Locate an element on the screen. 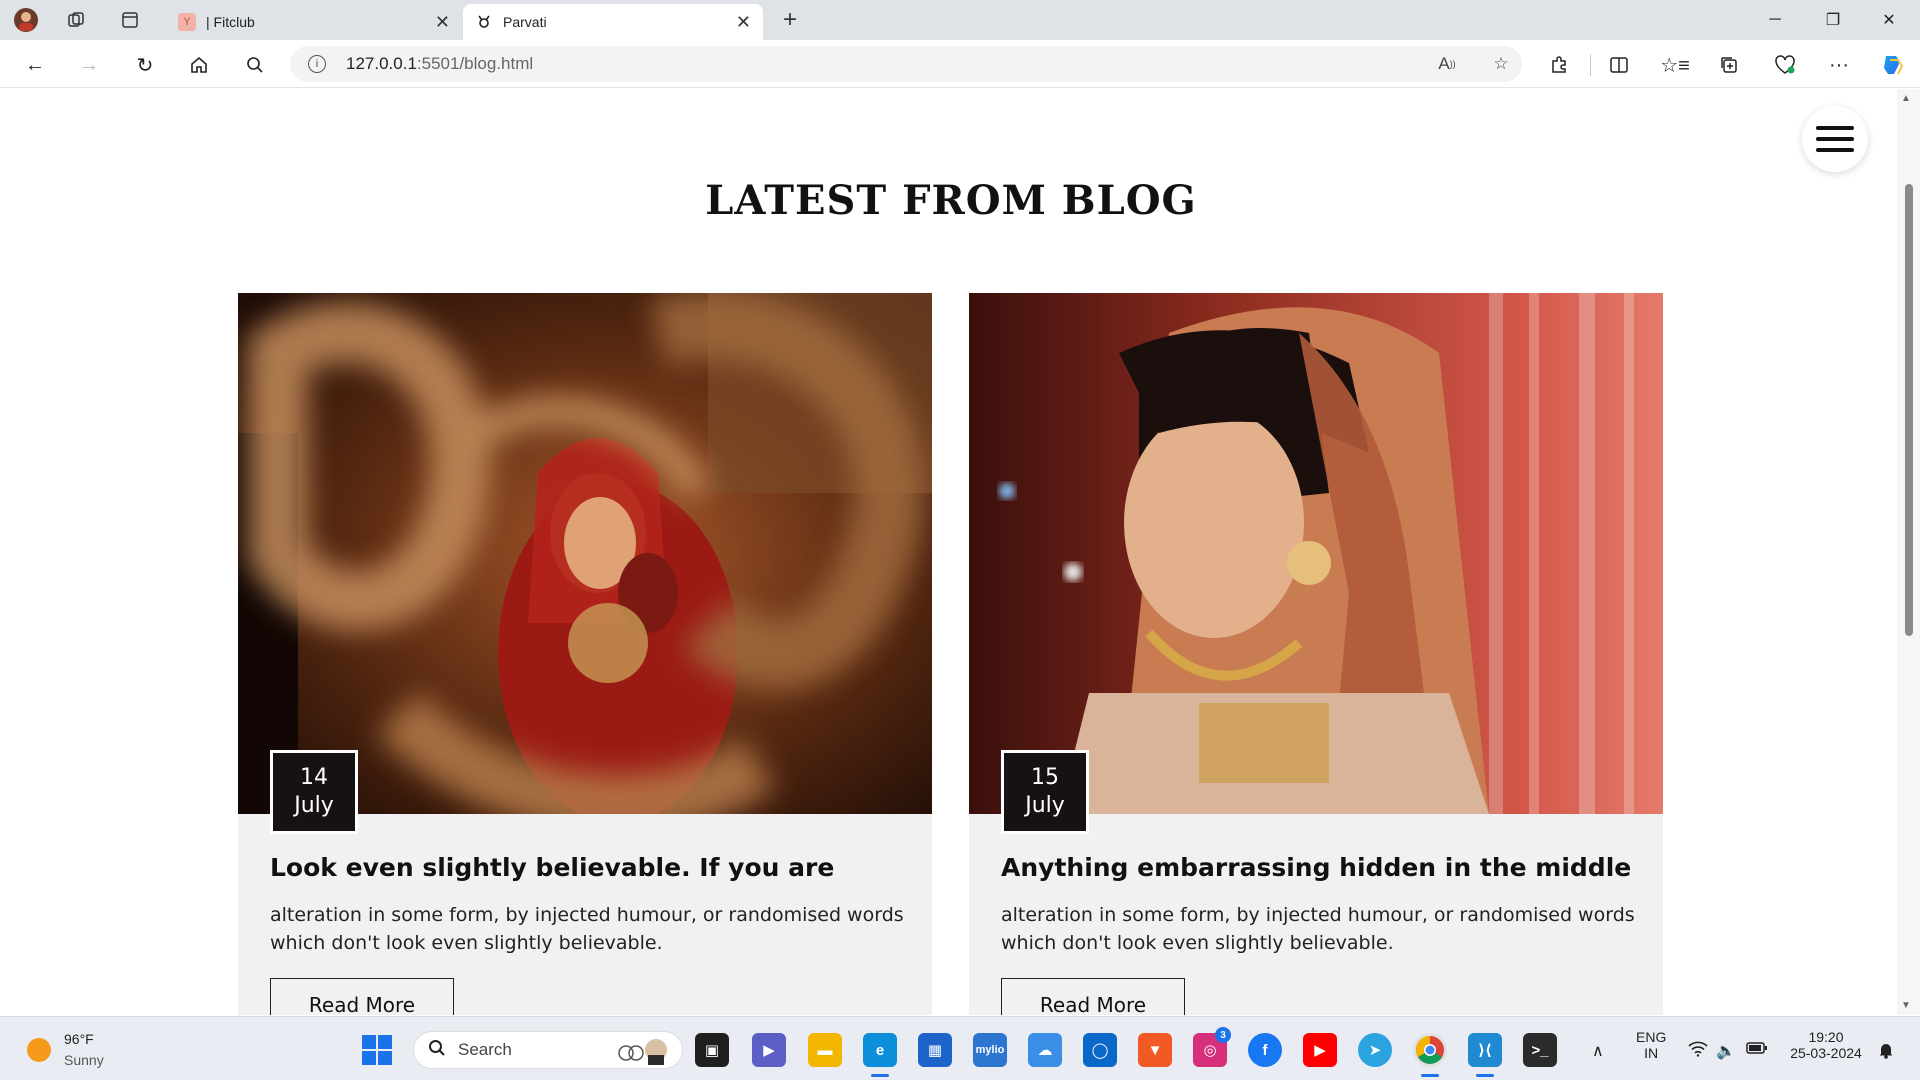  extensions-icon is located at coordinates (1559, 65).